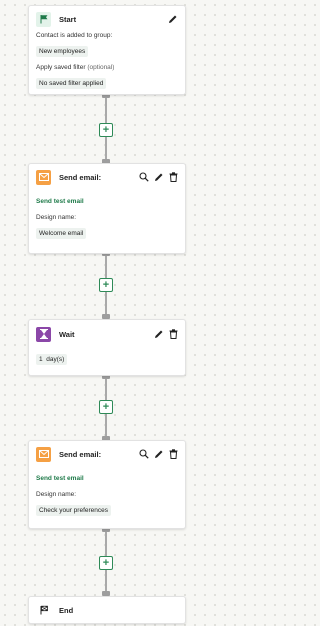 Image resolution: width=320 pixels, height=626 pixels. I want to click on wait-amount: 1, so click(41, 359).